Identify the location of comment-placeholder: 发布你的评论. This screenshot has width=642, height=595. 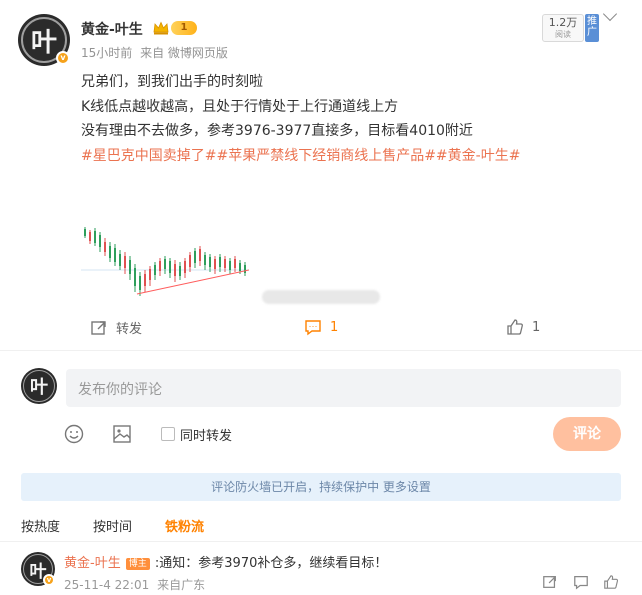
(120, 390).